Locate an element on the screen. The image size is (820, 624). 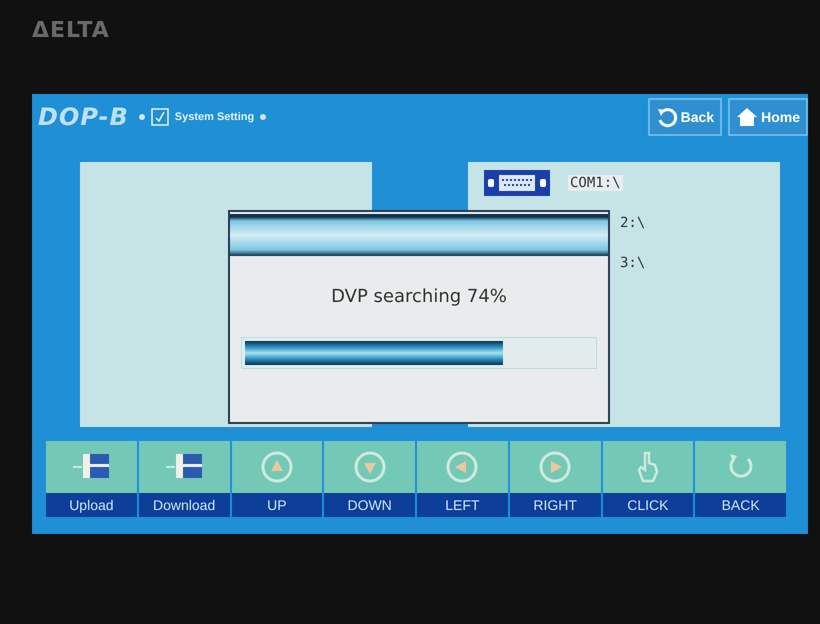
down-button: DOWN is located at coordinates (369, 479).